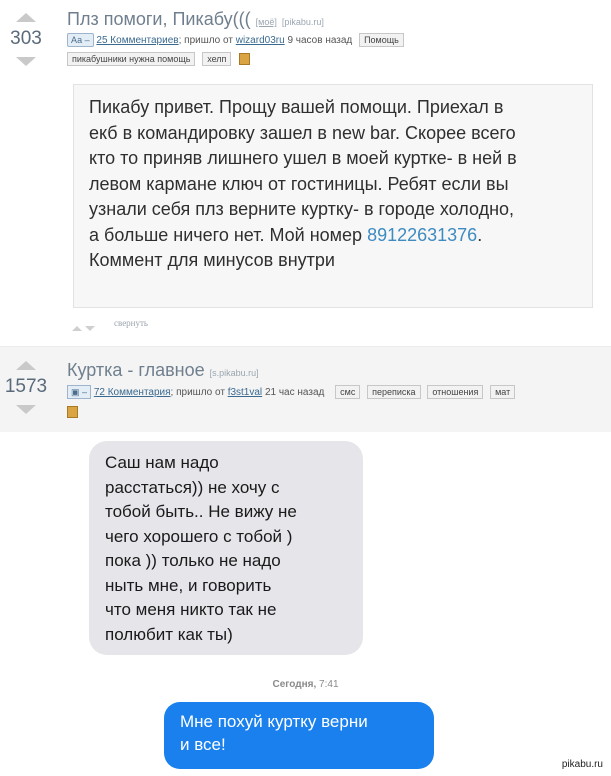 The width and height of the screenshot is (611, 776). Describe the element at coordinates (212, 260) in the screenshot. I see `post-text-line: Коммент для минусов внутри` at that location.